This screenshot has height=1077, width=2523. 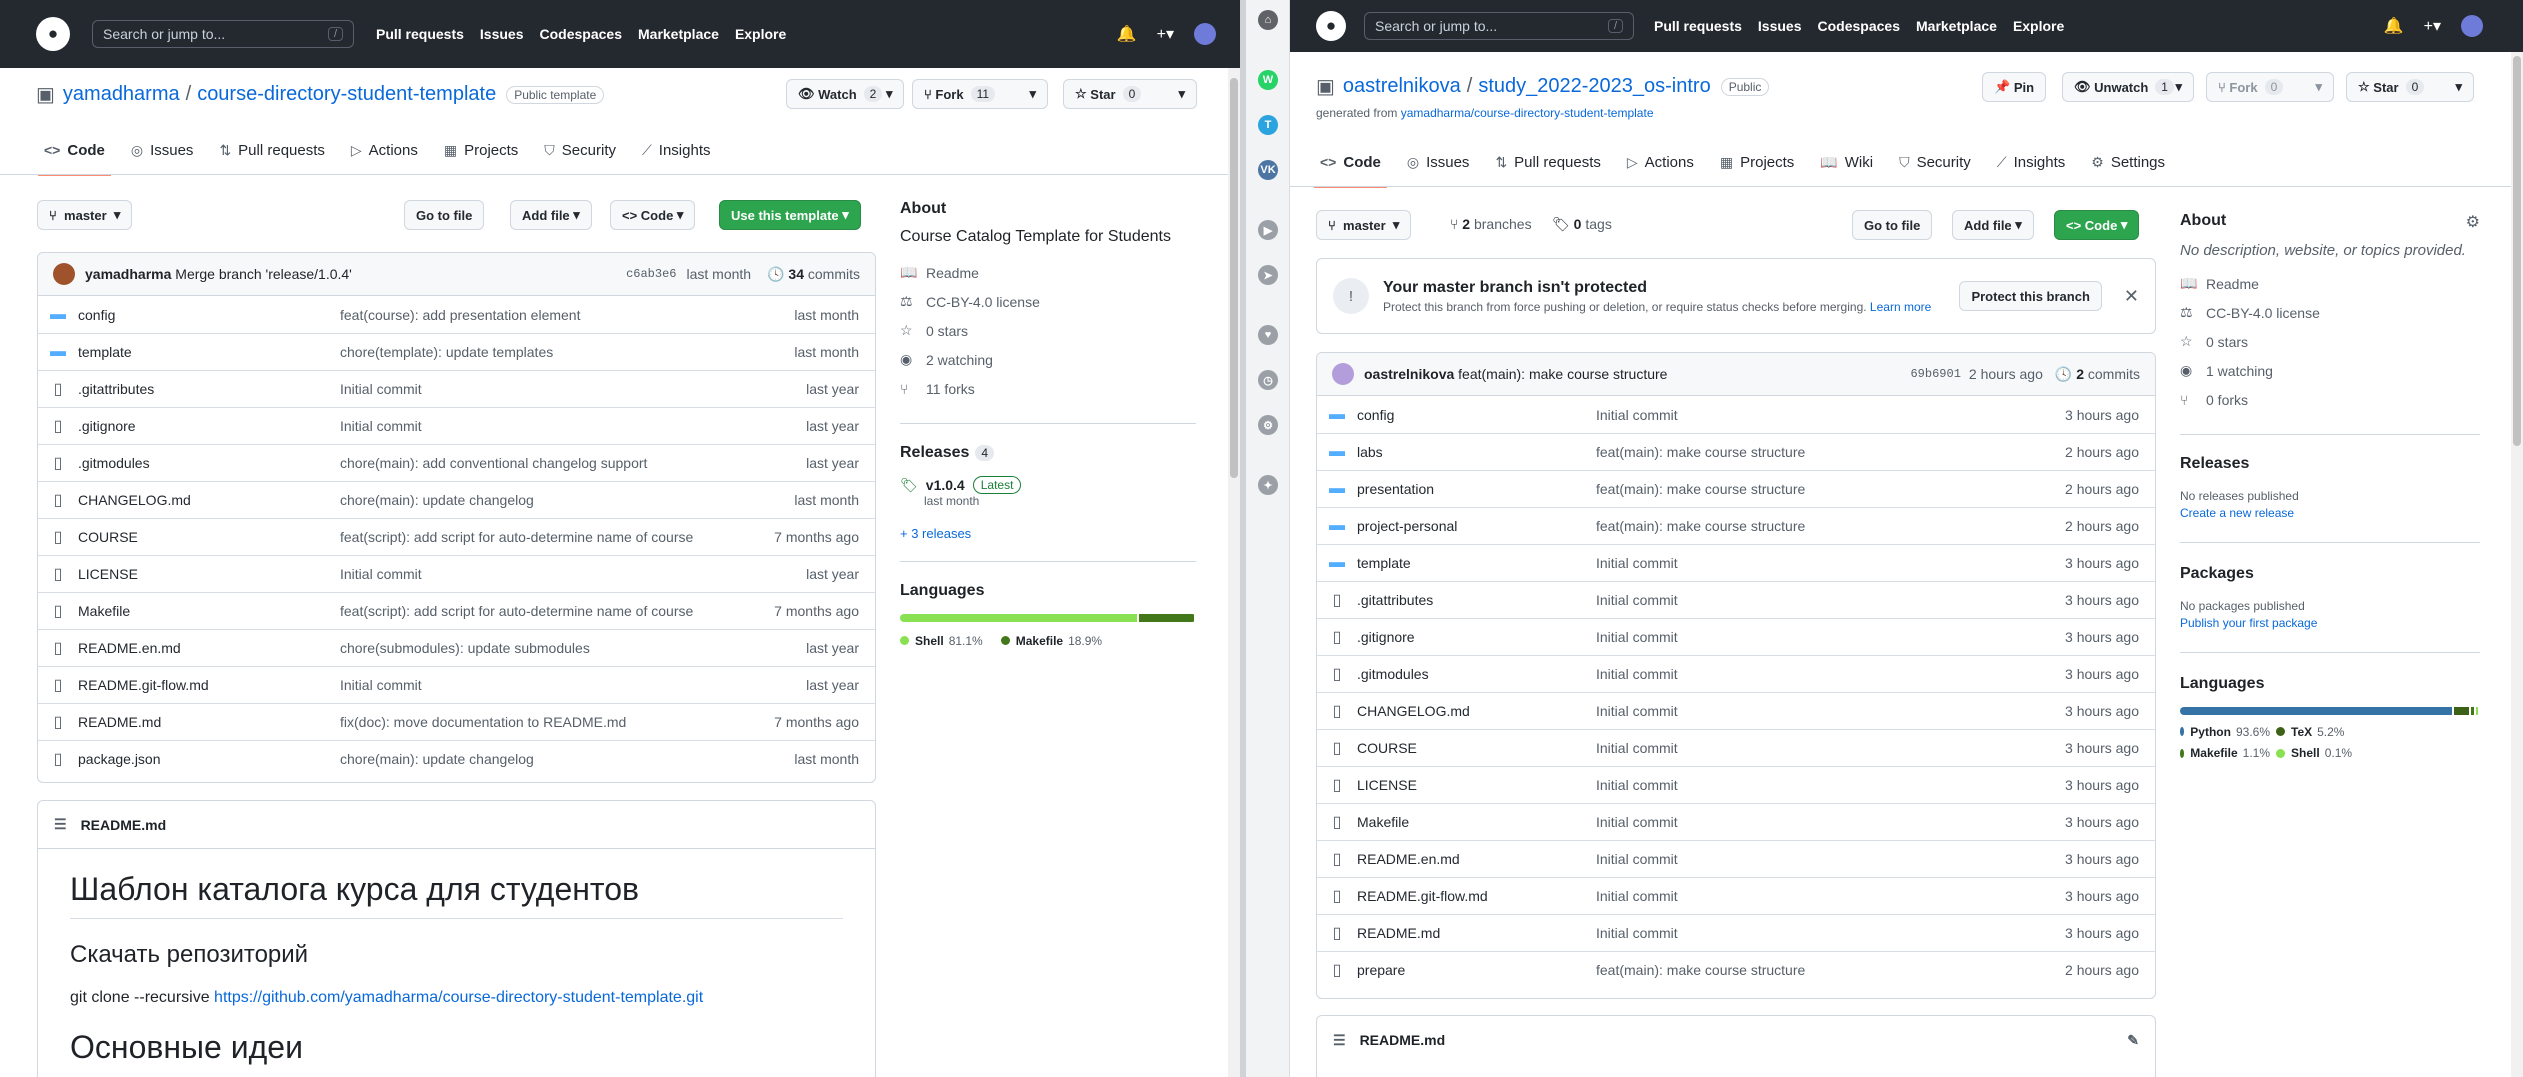 What do you see at coordinates (1562, 374) in the screenshot?
I see `commit-message: feat(main): make course structure` at bounding box center [1562, 374].